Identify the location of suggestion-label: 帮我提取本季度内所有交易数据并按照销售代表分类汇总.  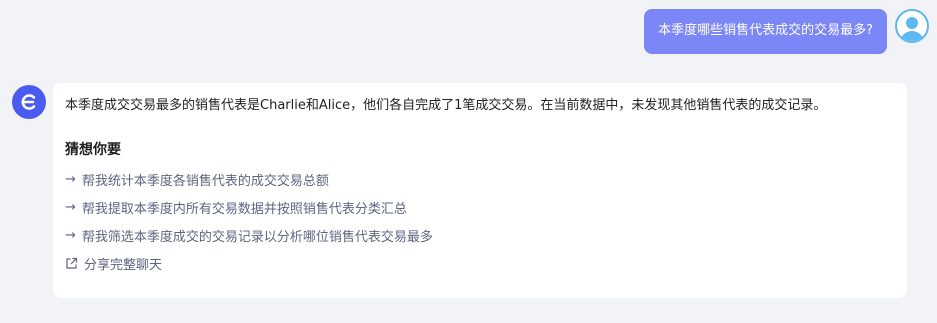
(244, 209).